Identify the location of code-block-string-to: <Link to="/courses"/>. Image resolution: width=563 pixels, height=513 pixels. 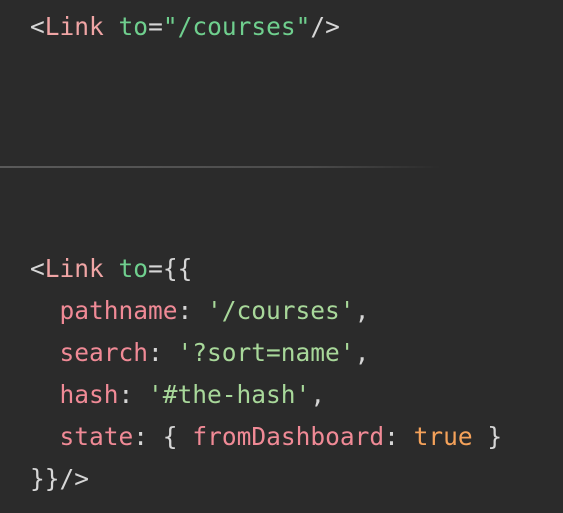
(185, 27).